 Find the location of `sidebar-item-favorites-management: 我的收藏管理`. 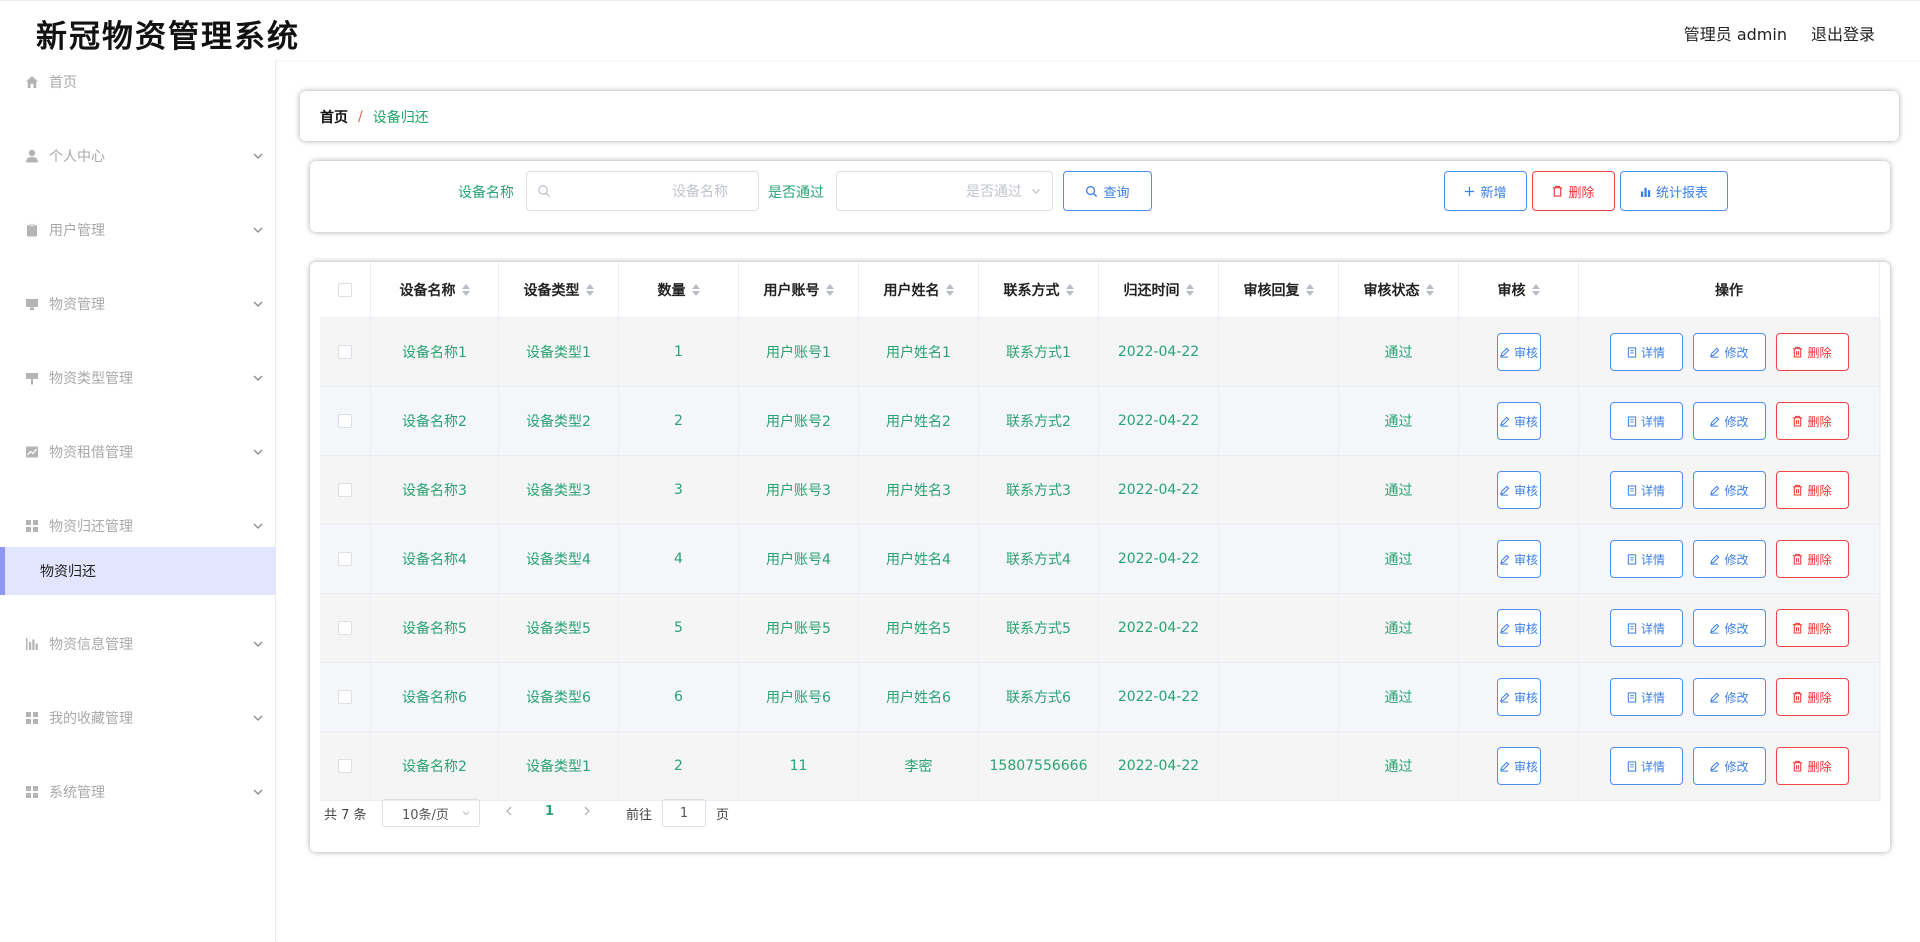

sidebar-item-favorites-management: 我的收藏管理 is located at coordinates (138, 718).